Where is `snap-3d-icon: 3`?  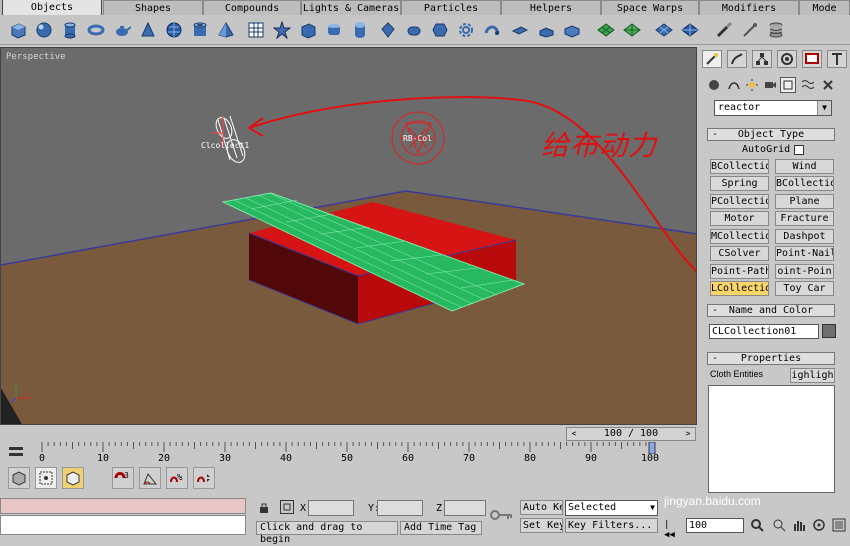 snap-3d-icon: 3 is located at coordinates (123, 478).